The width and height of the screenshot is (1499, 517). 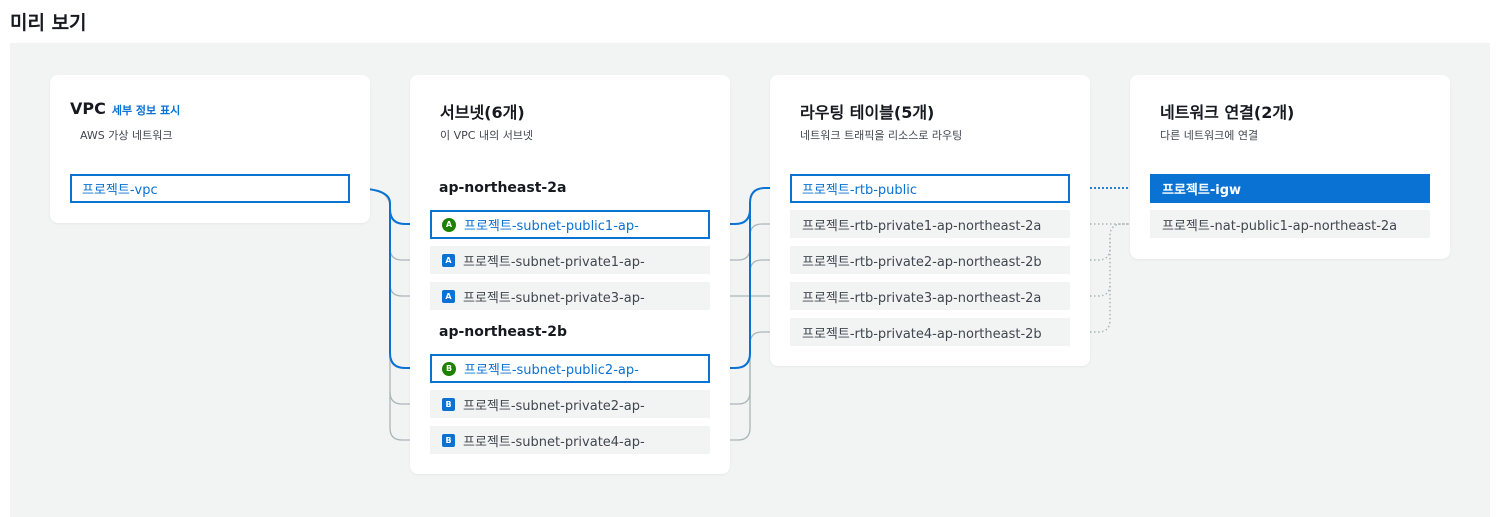 I want to click on route-table-item-private4: 프로젝트-rtb-private4-ap-northeast-2b, so click(x=930, y=332).